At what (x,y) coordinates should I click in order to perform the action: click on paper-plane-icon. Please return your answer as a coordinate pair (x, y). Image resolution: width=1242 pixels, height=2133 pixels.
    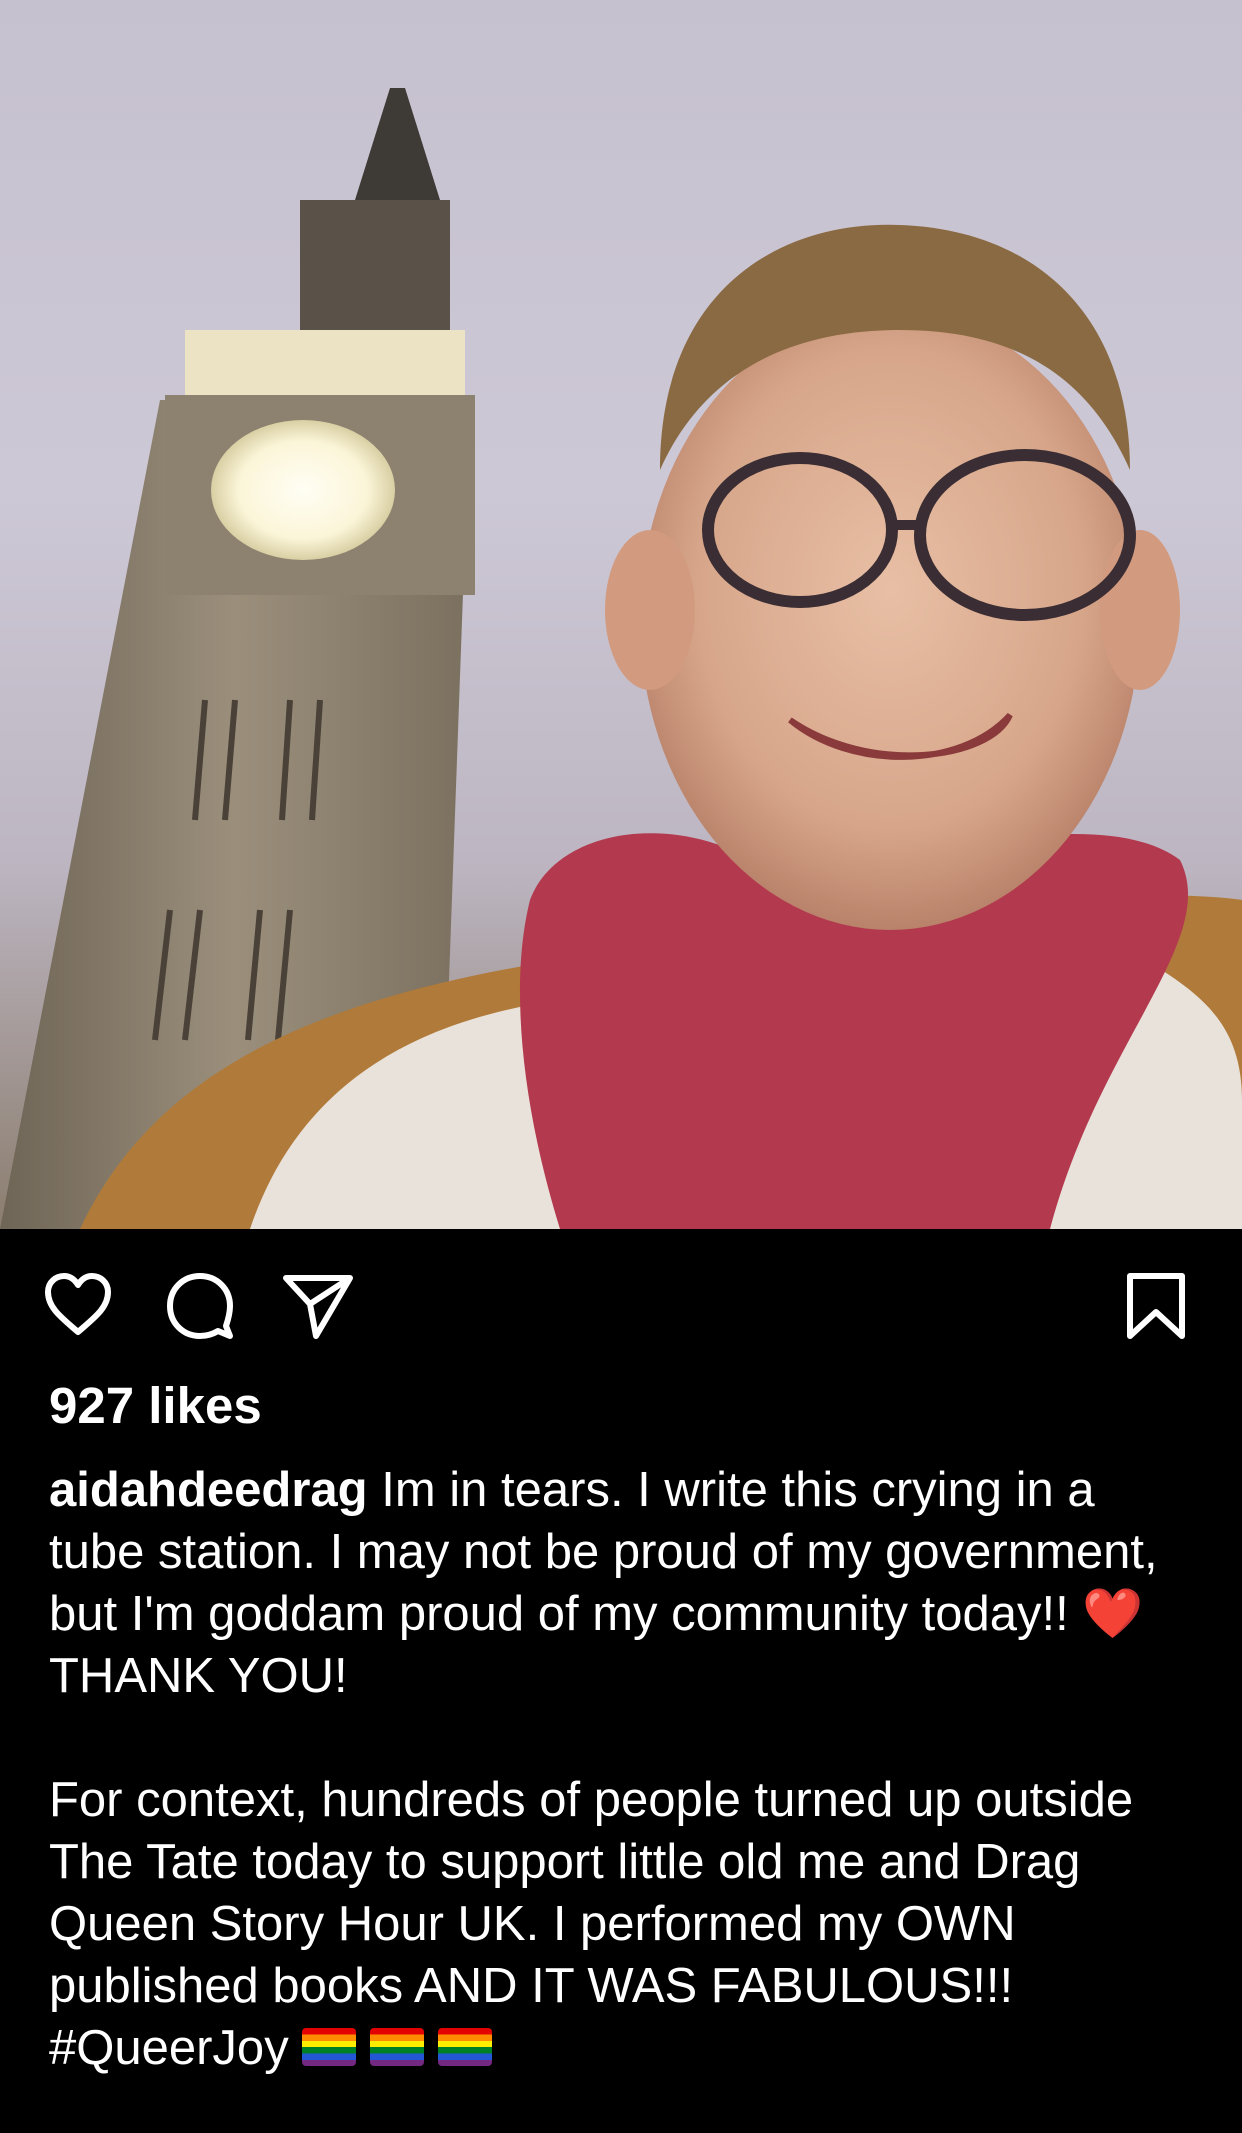
    Looking at the image, I should click on (318, 1307).